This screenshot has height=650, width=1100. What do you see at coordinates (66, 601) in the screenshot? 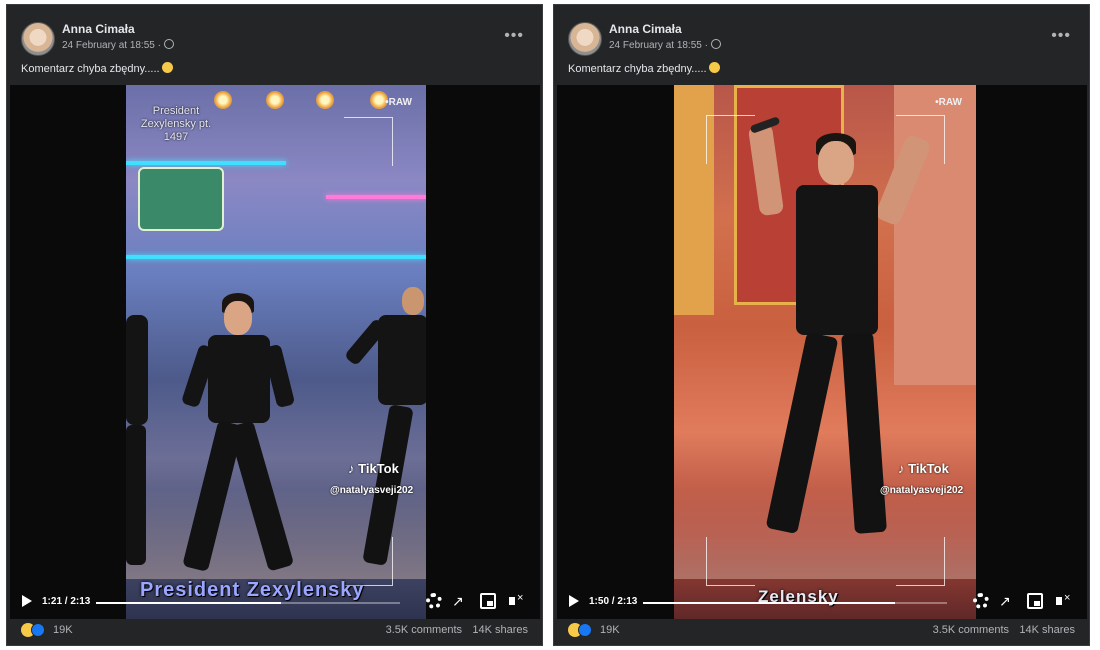
I see `video-time: 1:21 / 2:13` at bounding box center [66, 601].